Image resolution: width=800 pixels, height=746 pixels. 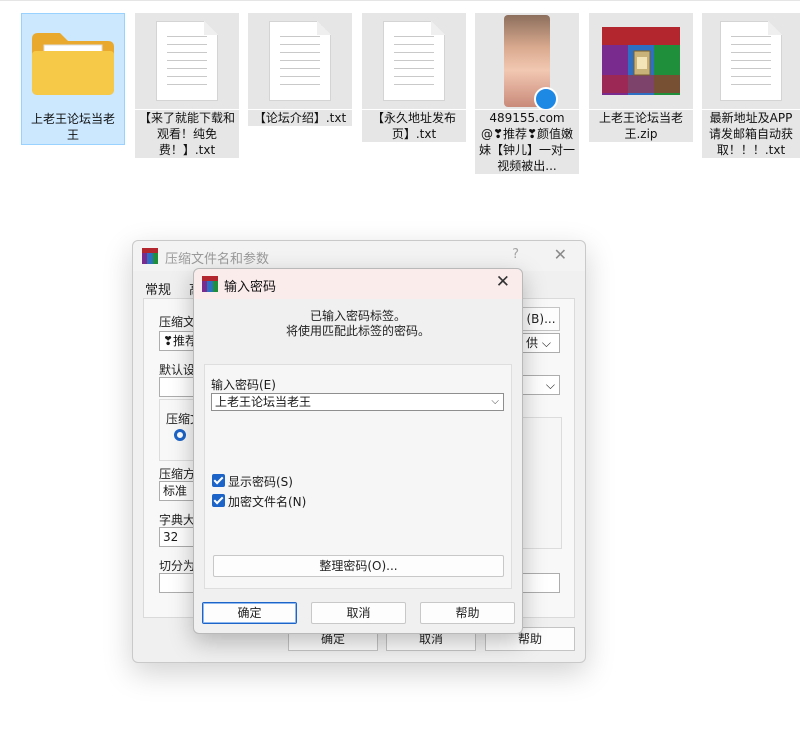 I want to click on password-input: 上老王论坛当老王 ⌵, so click(x=357, y=402).